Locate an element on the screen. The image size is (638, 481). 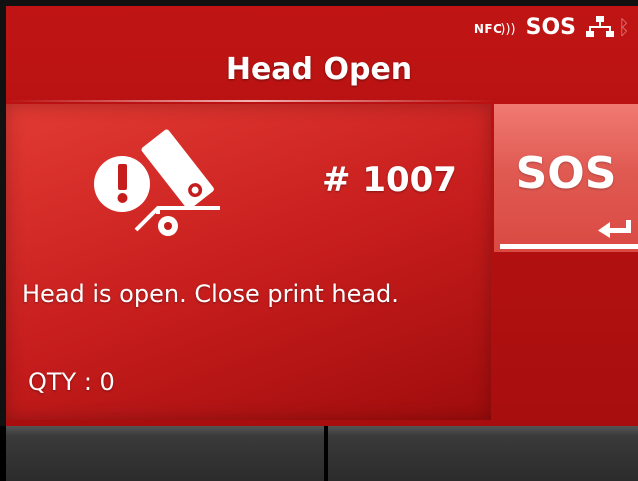
softkey-right-button is located at coordinates (483, 453).